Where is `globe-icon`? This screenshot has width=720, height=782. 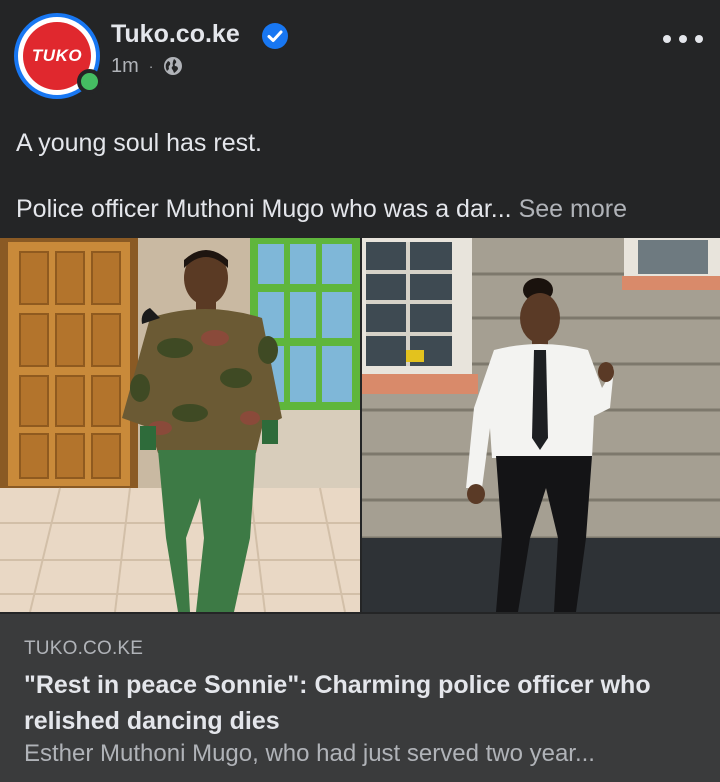
globe-icon is located at coordinates (173, 66).